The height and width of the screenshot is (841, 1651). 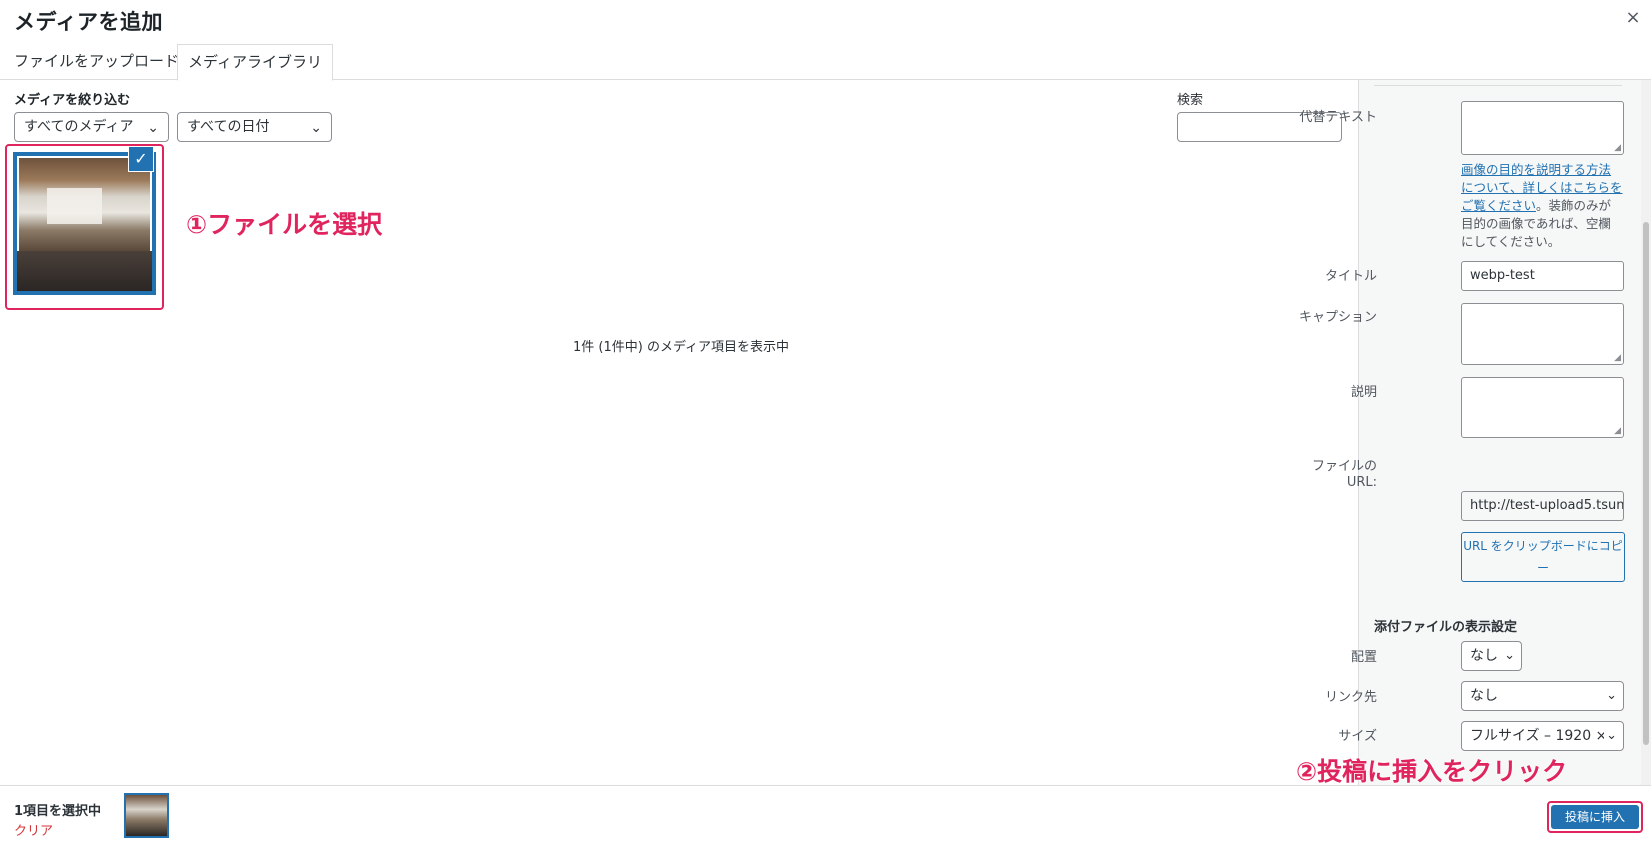 What do you see at coordinates (1350, 276) in the screenshot?
I see `title-label: タイトル` at bounding box center [1350, 276].